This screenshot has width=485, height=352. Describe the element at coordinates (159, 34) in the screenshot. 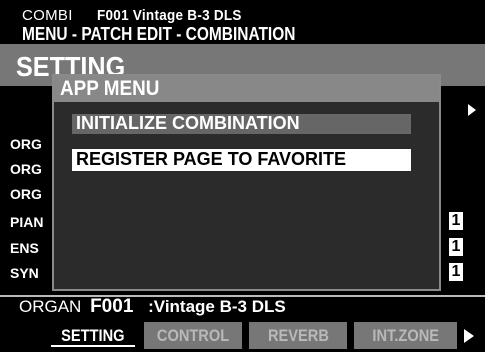

I see `breadcrumb: MENU - PATCH EDIT - COMBINATION` at that location.